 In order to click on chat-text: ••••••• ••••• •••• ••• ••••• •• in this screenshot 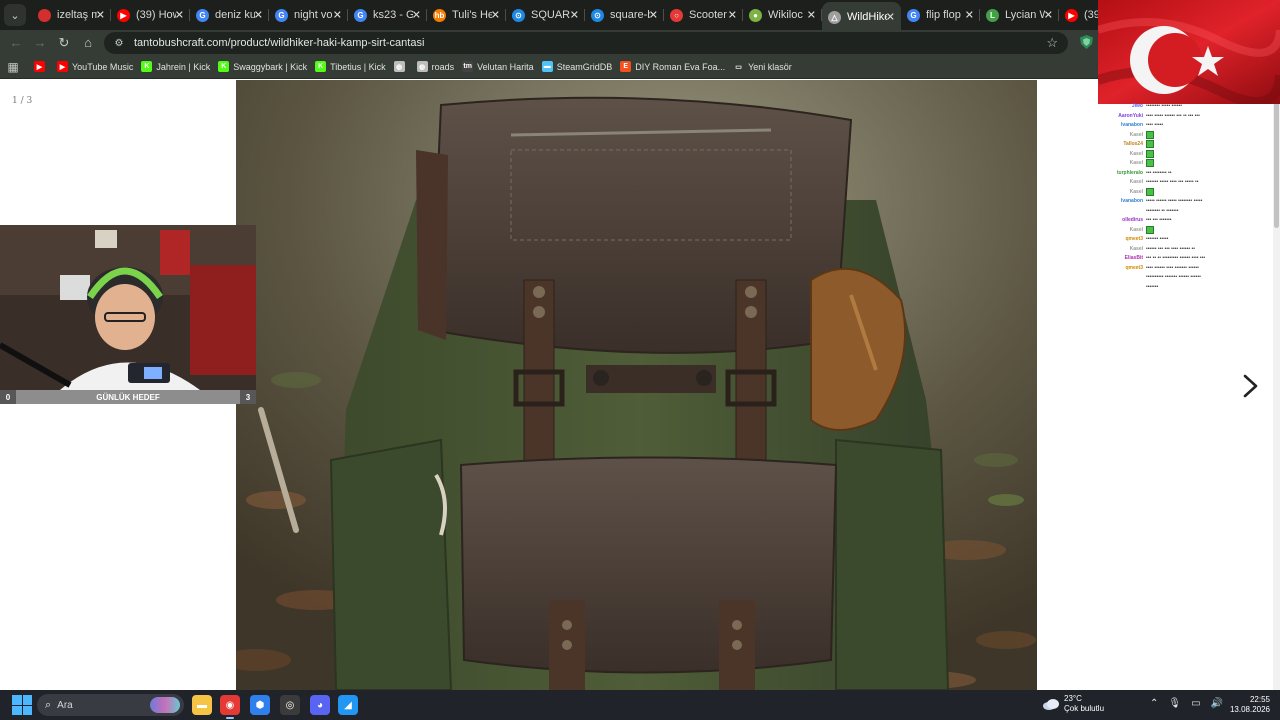, I will do `click(1172, 182)`.